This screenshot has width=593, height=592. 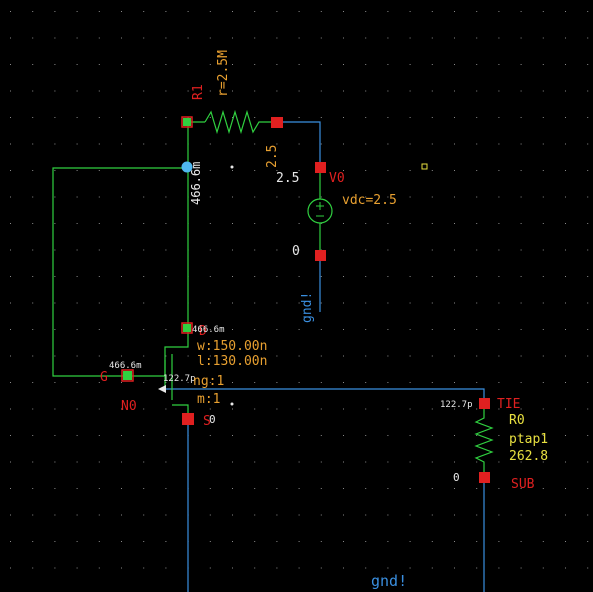 What do you see at coordinates (528, 439) in the screenshot?
I see `r0-cell-name: ptap1` at bounding box center [528, 439].